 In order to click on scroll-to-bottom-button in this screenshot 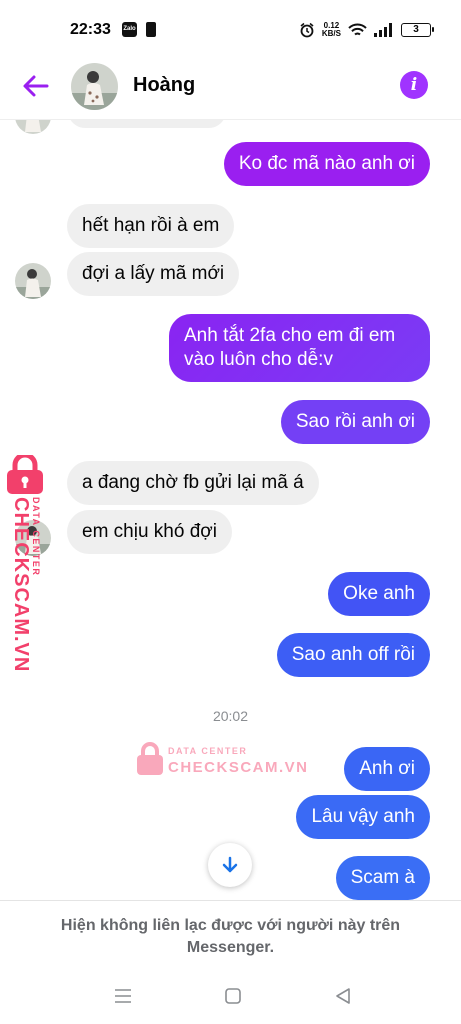, I will do `click(230, 865)`.